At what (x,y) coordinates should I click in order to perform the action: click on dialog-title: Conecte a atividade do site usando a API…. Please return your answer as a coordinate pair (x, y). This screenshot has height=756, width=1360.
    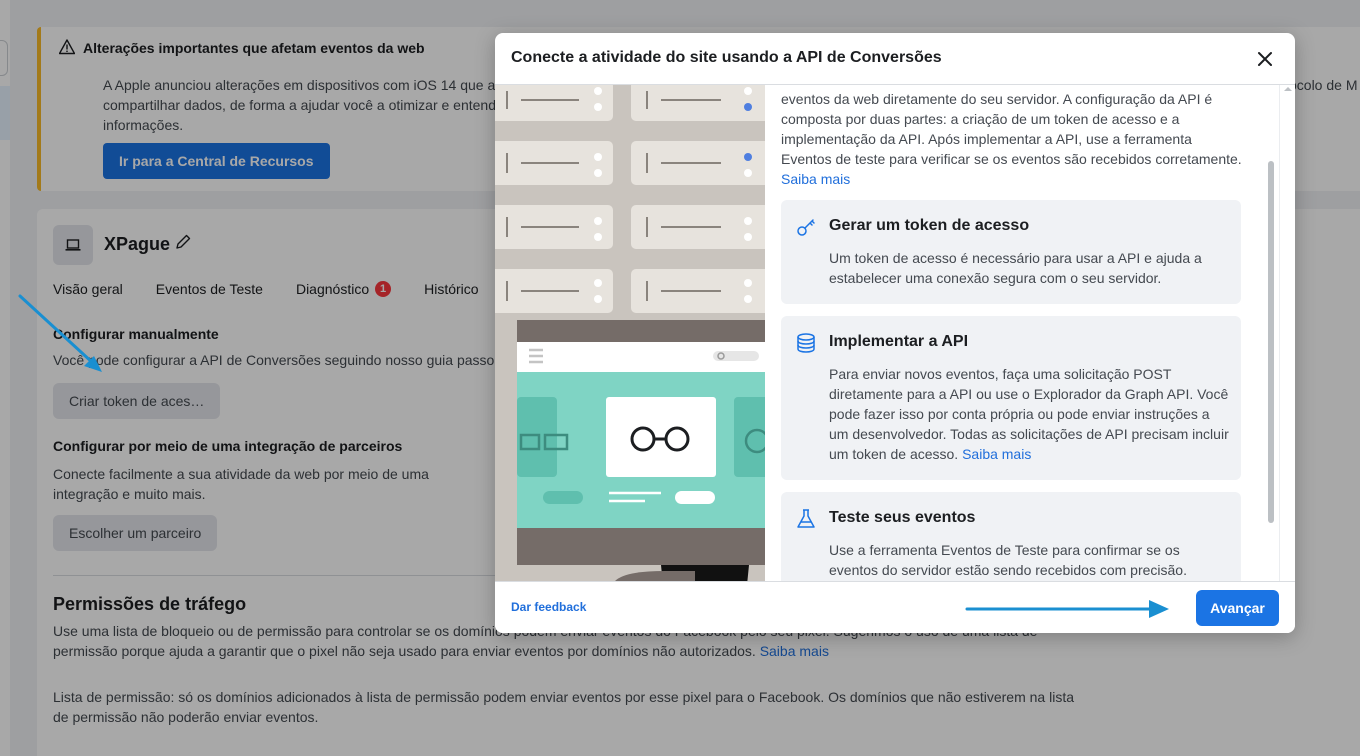
    Looking at the image, I should click on (726, 57).